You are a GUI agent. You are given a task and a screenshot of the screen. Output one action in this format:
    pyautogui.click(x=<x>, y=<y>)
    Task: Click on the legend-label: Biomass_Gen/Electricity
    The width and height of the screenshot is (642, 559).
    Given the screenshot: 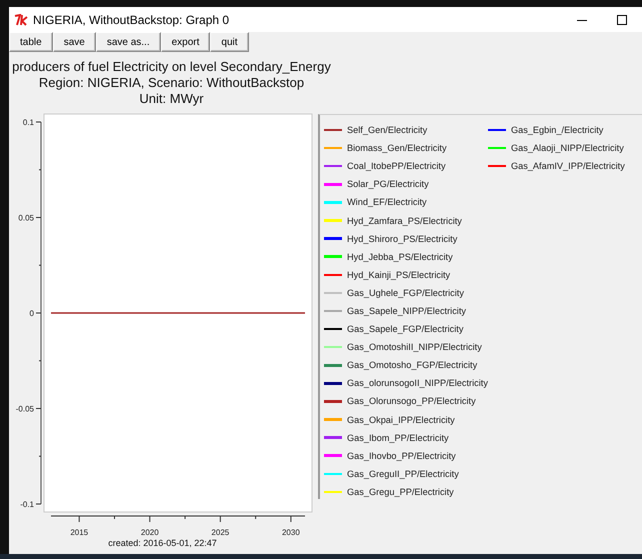 What is the action you would take?
    pyautogui.click(x=397, y=148)
    